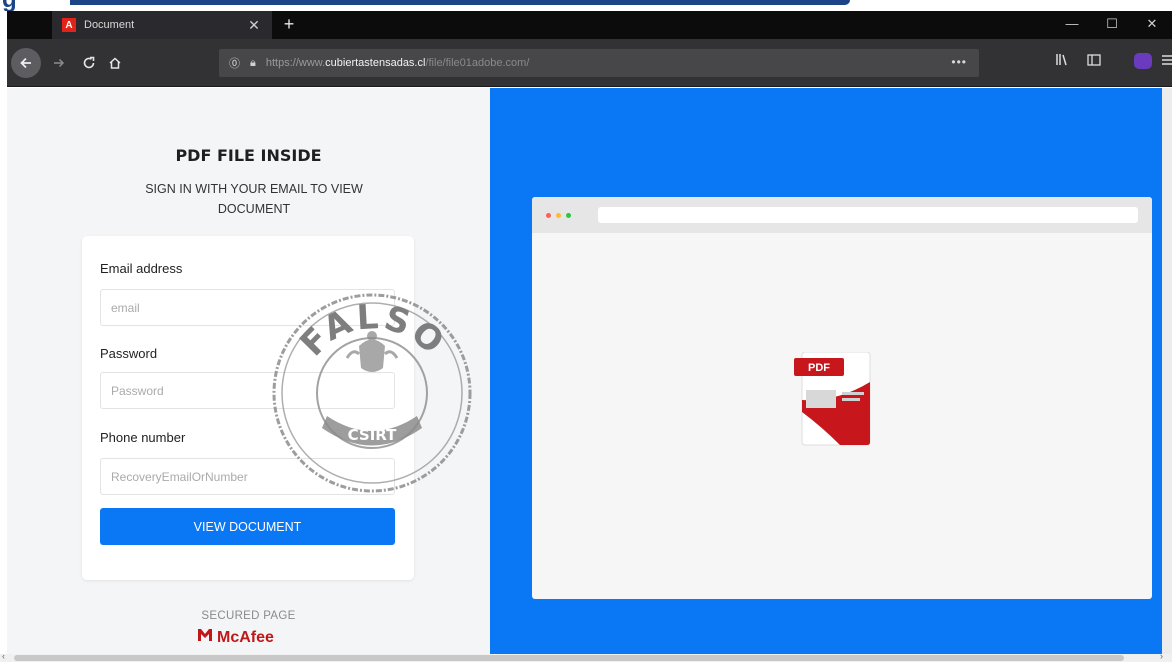  I want to click on back-button, so click(26, 63).